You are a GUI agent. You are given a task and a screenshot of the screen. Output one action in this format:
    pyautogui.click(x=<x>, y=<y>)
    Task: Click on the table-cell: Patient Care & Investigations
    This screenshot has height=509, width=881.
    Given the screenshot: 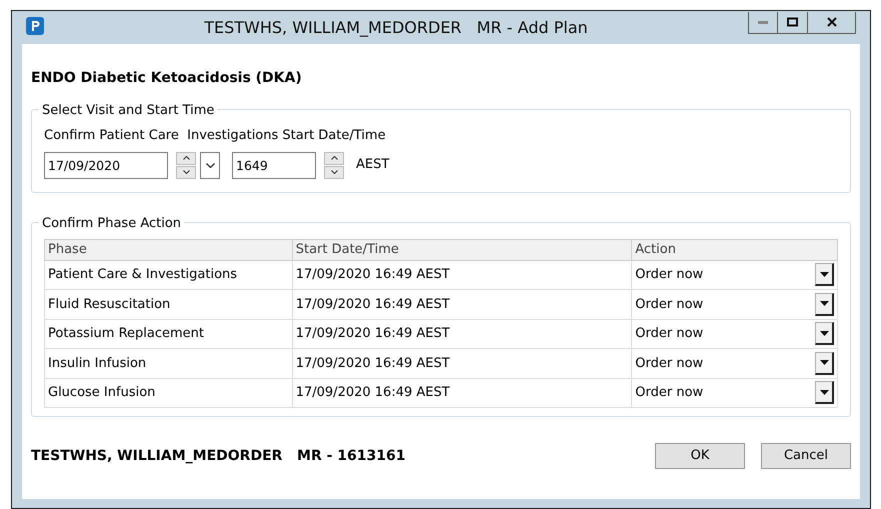 What is the action you would take?
    pyautogui.click(x=168, y=275)
    